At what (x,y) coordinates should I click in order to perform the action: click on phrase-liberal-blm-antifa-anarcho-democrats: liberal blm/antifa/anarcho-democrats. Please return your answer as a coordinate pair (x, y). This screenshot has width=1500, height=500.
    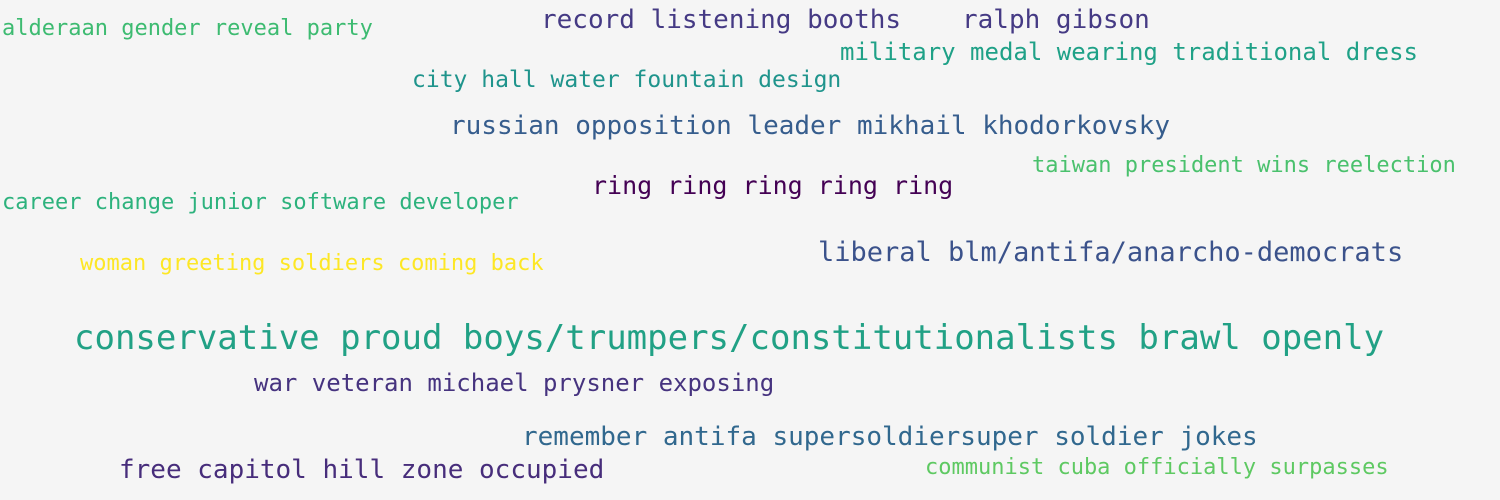
    Looking at the image, I should click on (1111, 252).